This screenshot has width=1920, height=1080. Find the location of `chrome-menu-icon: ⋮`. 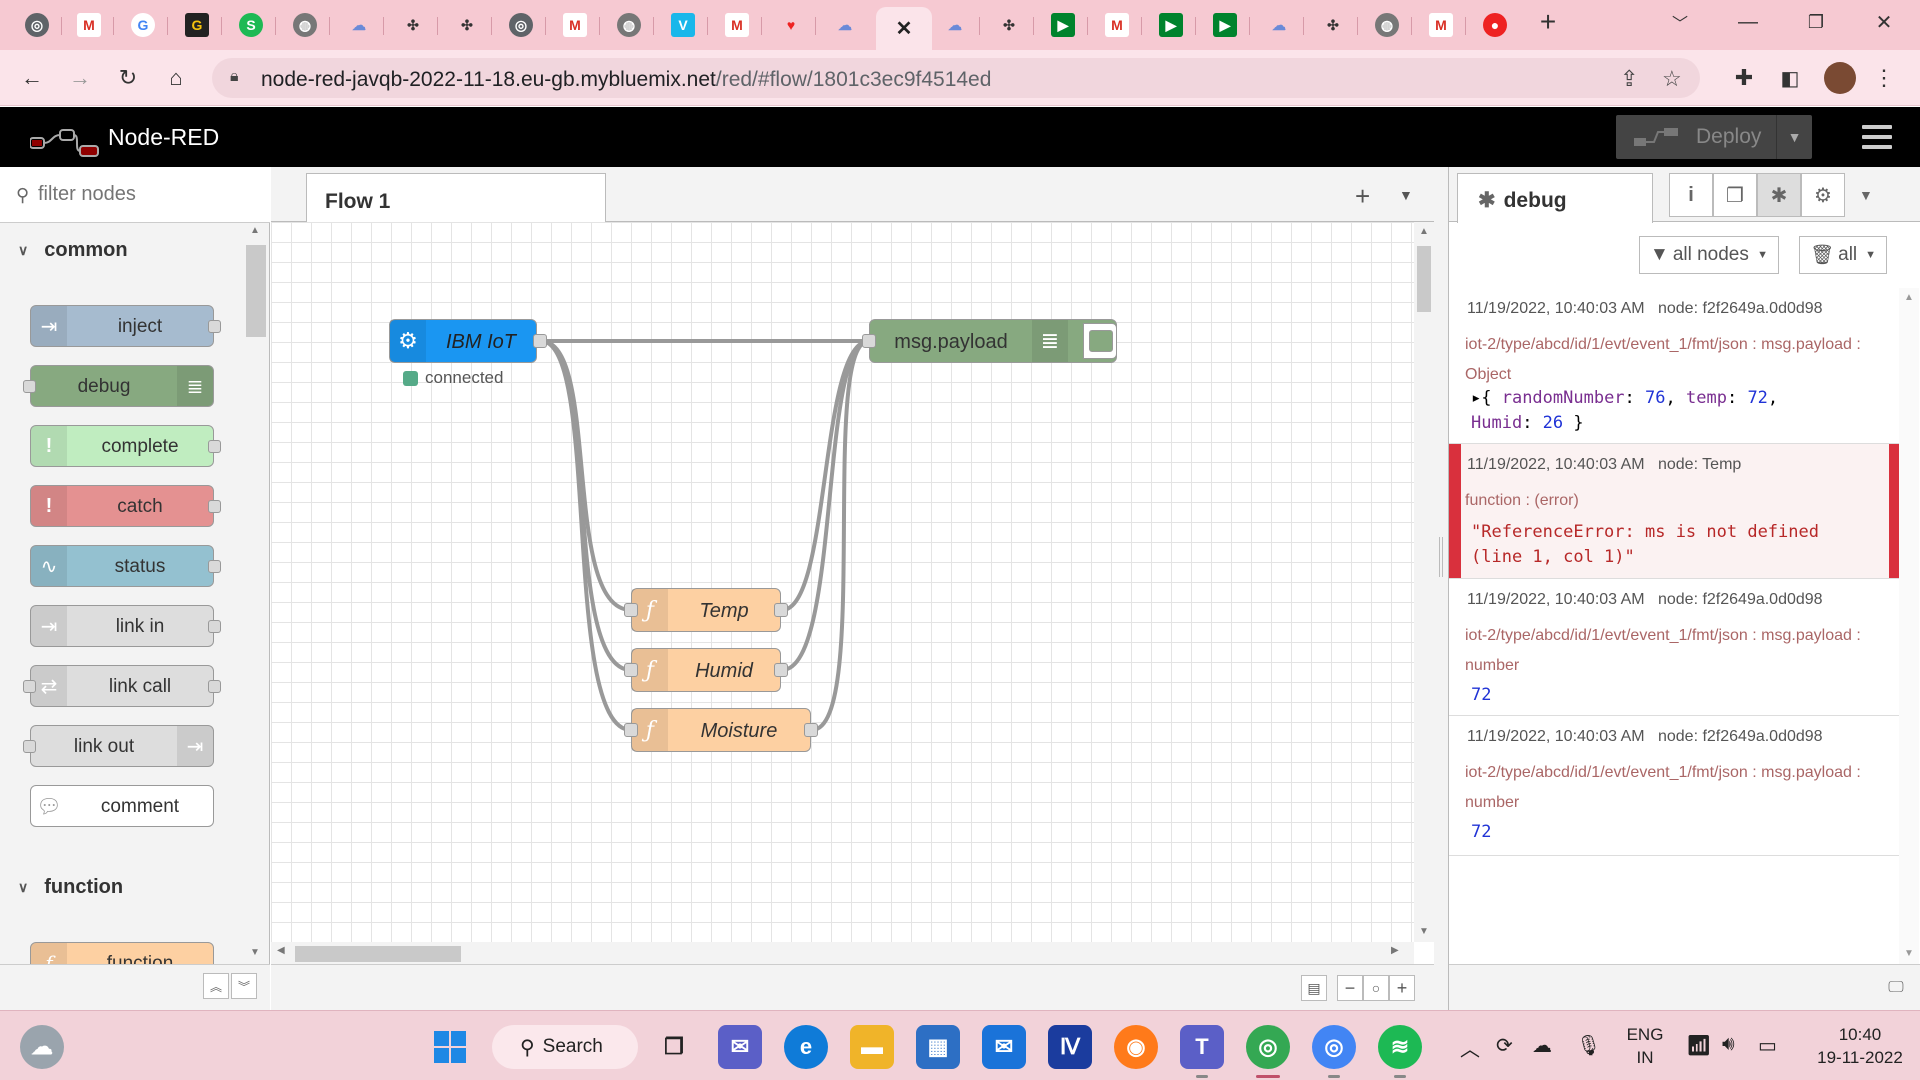

chrome-menu-icon: ⋮ is located at coordinates (1884, 78).